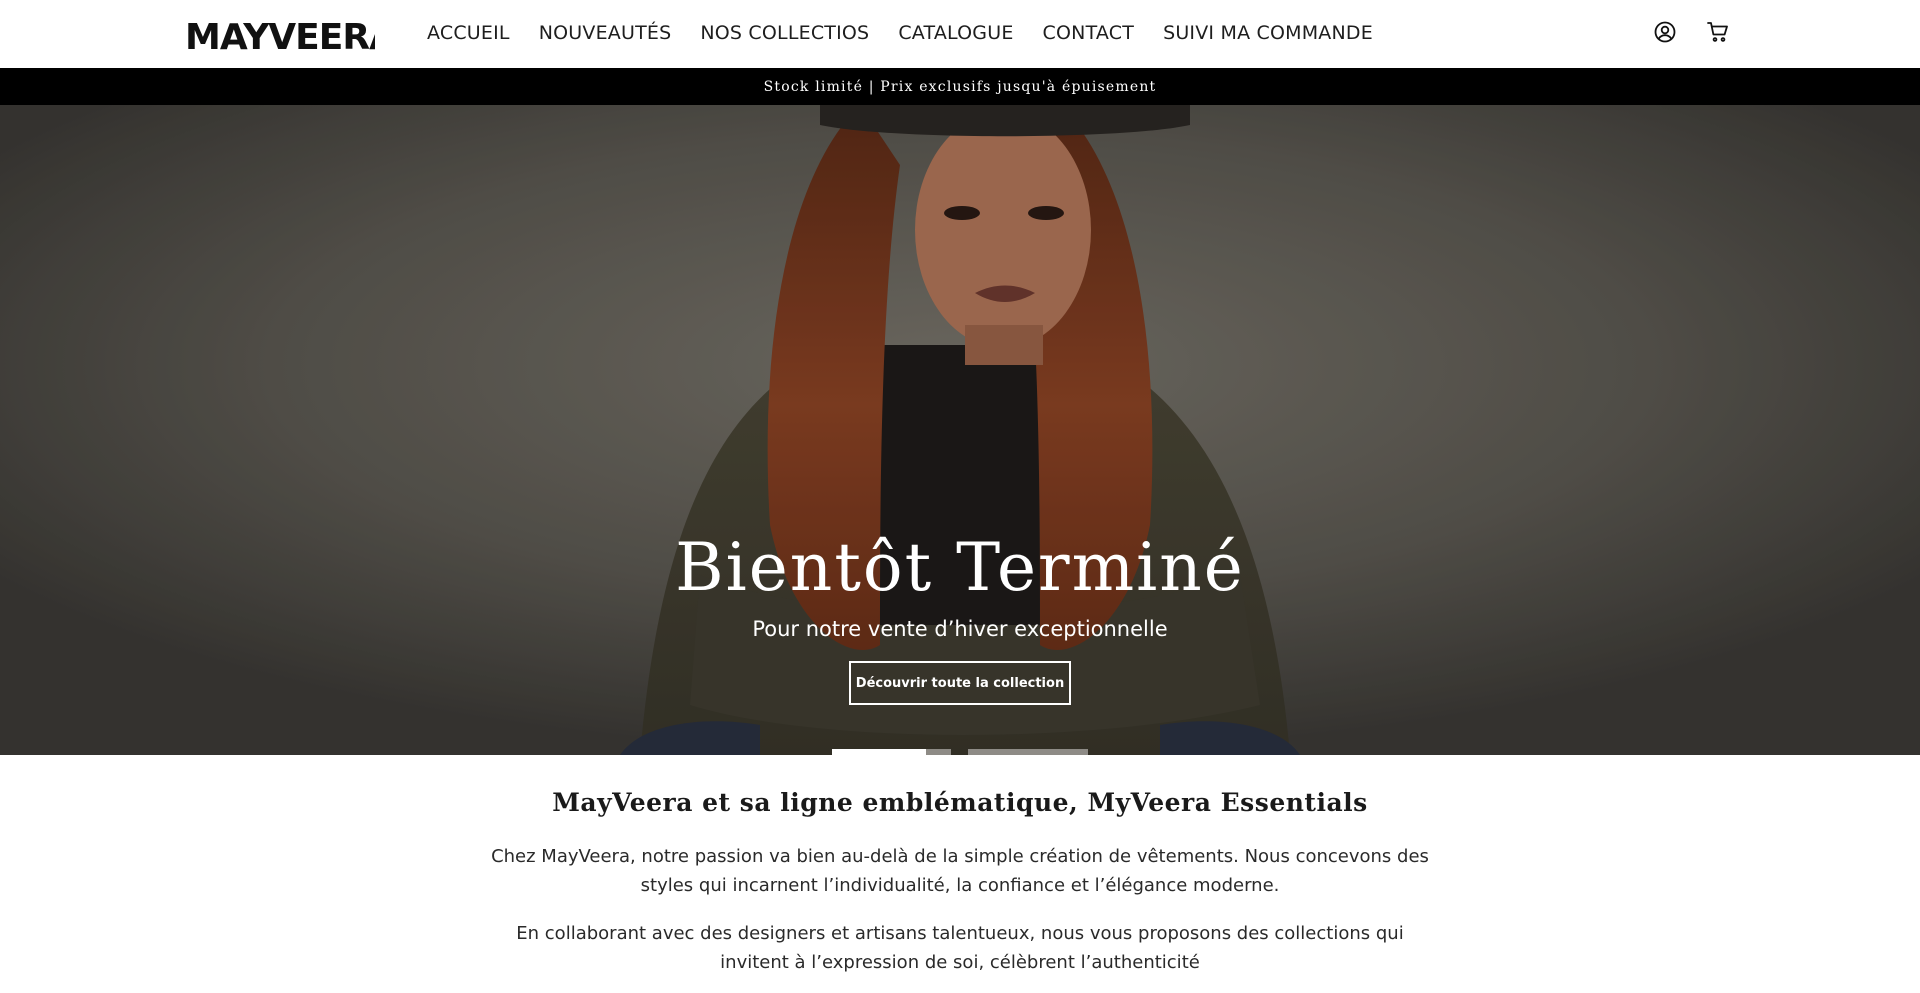  What do you see at coordinates (960, 683) in the screenshot?
I see `discover-collection-button: Découvrir toute la collection` at bounding box center [960, 683].